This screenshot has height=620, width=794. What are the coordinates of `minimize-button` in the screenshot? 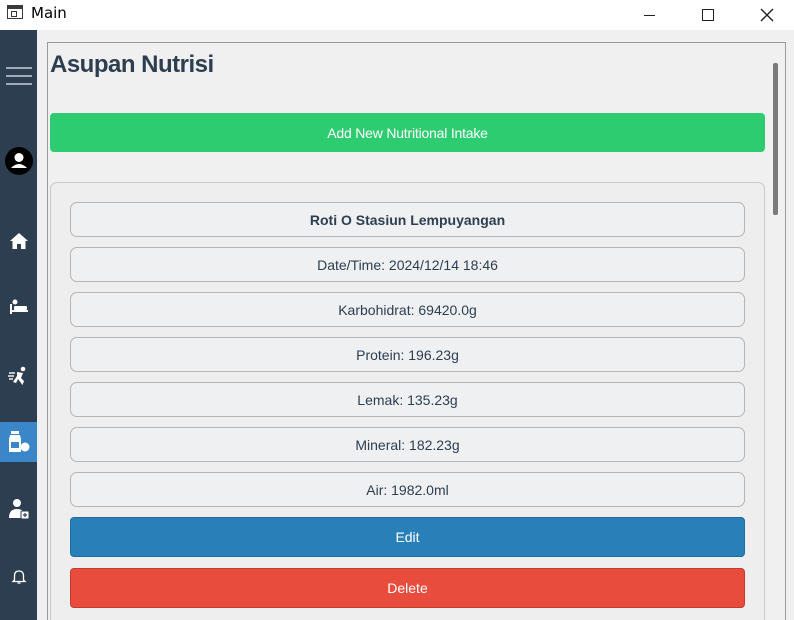 It's located at (649, 15).